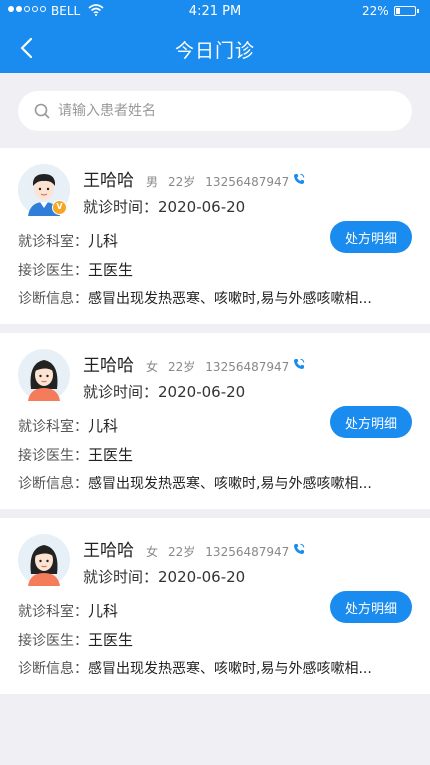 Image resolution: width=430 pixels, height=765 pixels. What do you see at coordinates (152, 182) in the screenshot?
I see `patient-gender: 男` at bounding box center [152, 182].